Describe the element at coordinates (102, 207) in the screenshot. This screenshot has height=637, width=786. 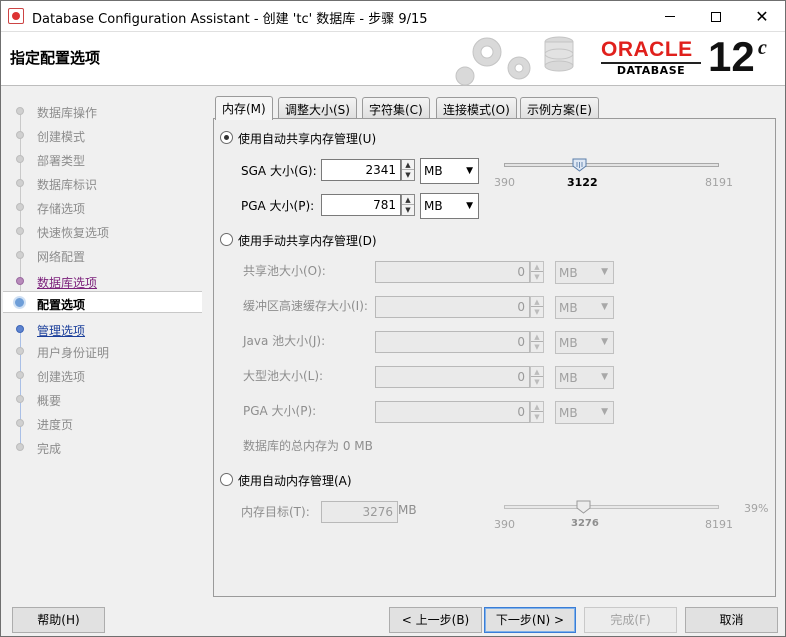
I see `step-item: 存储选项` at that location.